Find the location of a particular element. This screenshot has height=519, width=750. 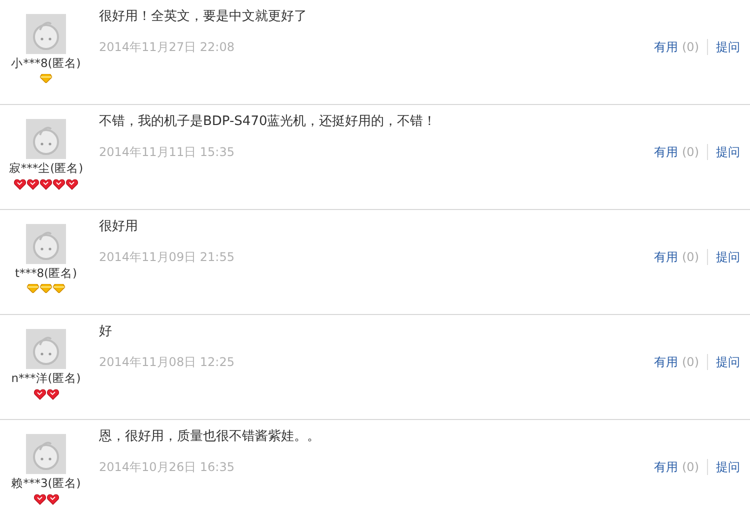

review-date: 2014年11月08日 12:25 is located at coordinates (167, 362).